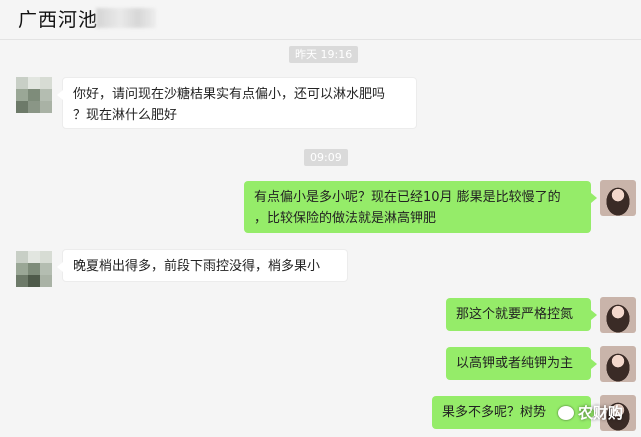 This screenshot has width=641, height=437. I want to click on message-bubble-incoming: 你好，请问现在沙糖桔果实有点偏小，还可以淋水肥吗 ？现在淋什么肥好, so click(237, 103).